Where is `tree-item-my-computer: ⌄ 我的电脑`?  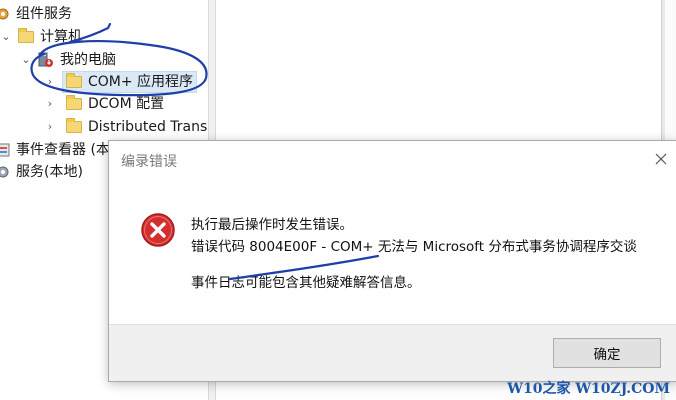
tree-item-my-computer: ⌄ 我的电脑 is located at coordinates (68, 60).